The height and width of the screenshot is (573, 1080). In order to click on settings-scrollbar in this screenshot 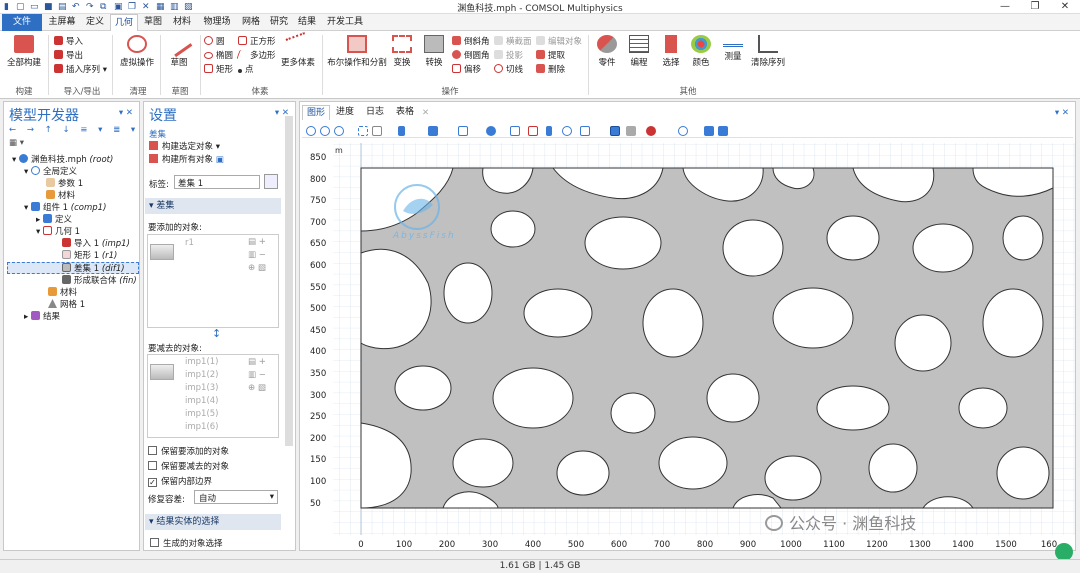, I will do `click(289, 281)`.